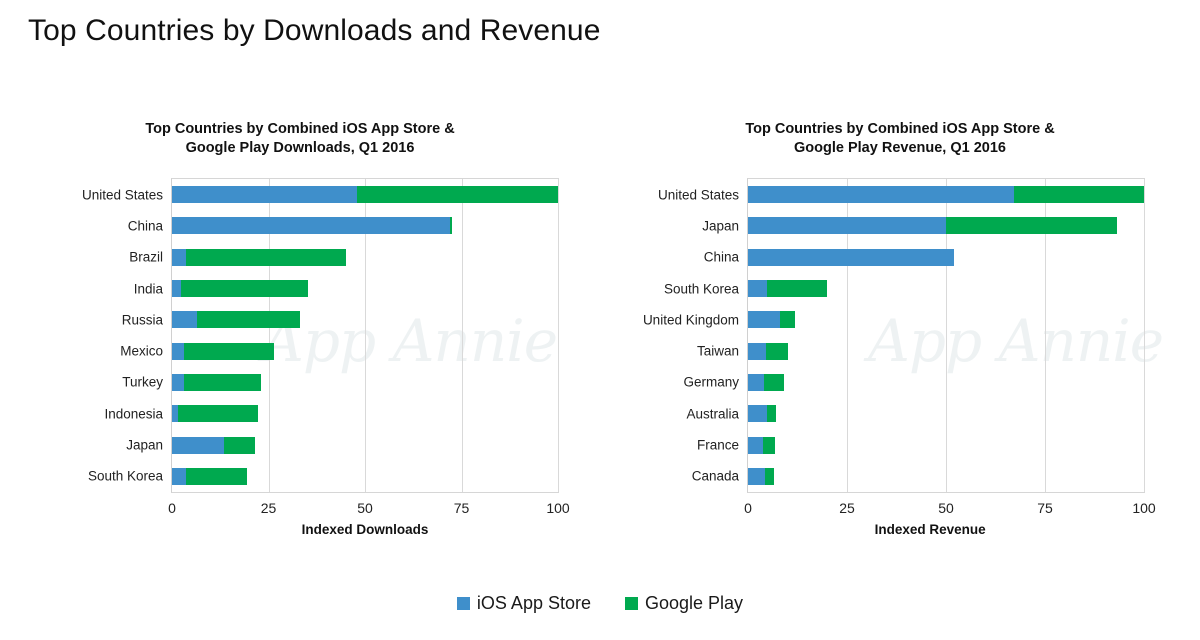 Image resolution: width=1200 pixels, height=640 pixels. I want to click on legend-item-google-play: Google Play, so click(684, 603).